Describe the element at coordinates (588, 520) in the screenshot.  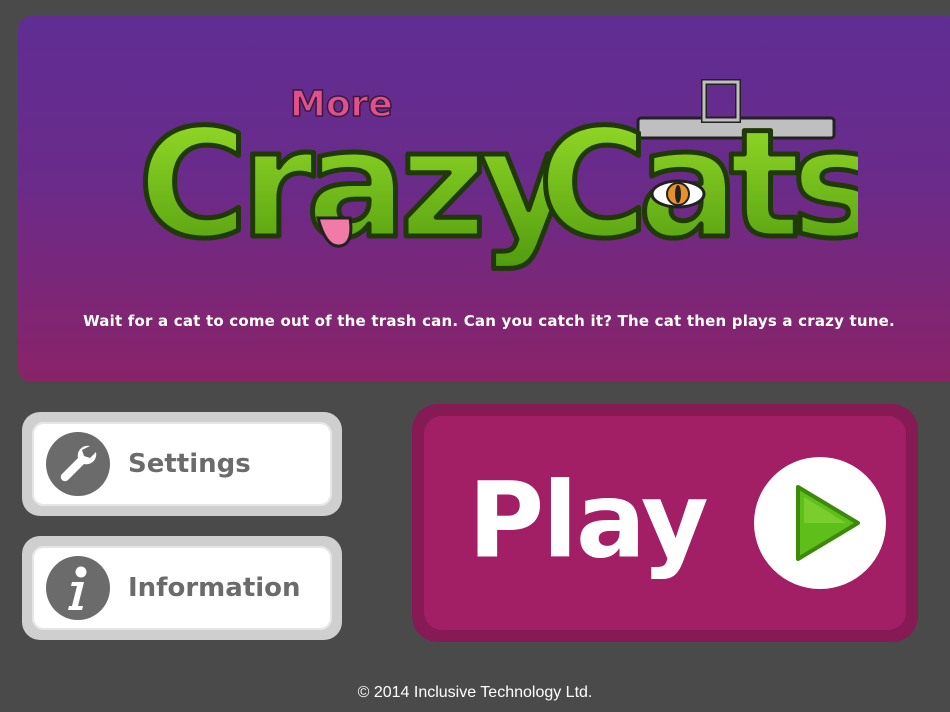
I see `play-label: Play` at that location.